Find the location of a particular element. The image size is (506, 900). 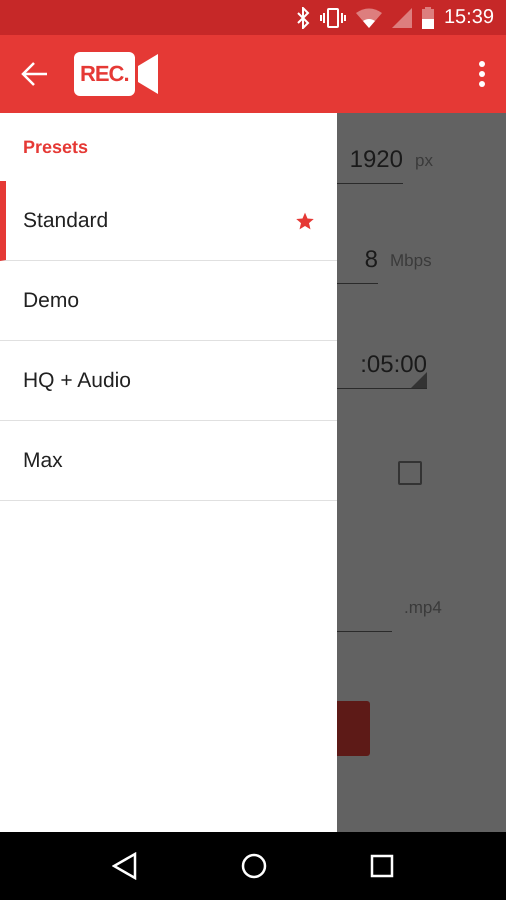

status-time: 15:39 is located at coordinates (469, 17).